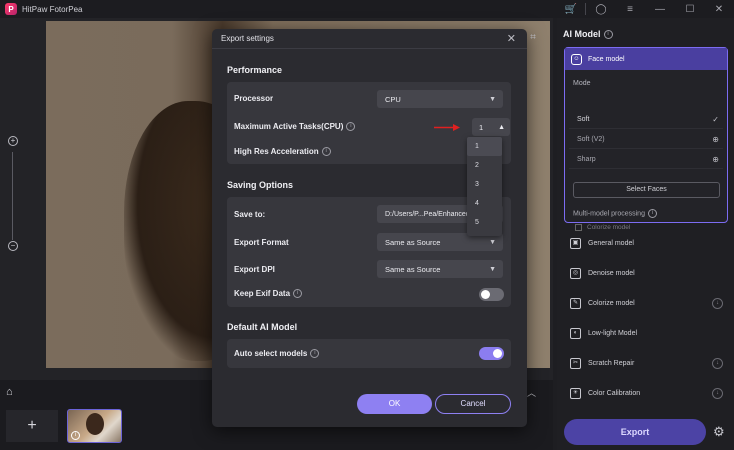  I want to click on zoom-slider, so click(12, 196).